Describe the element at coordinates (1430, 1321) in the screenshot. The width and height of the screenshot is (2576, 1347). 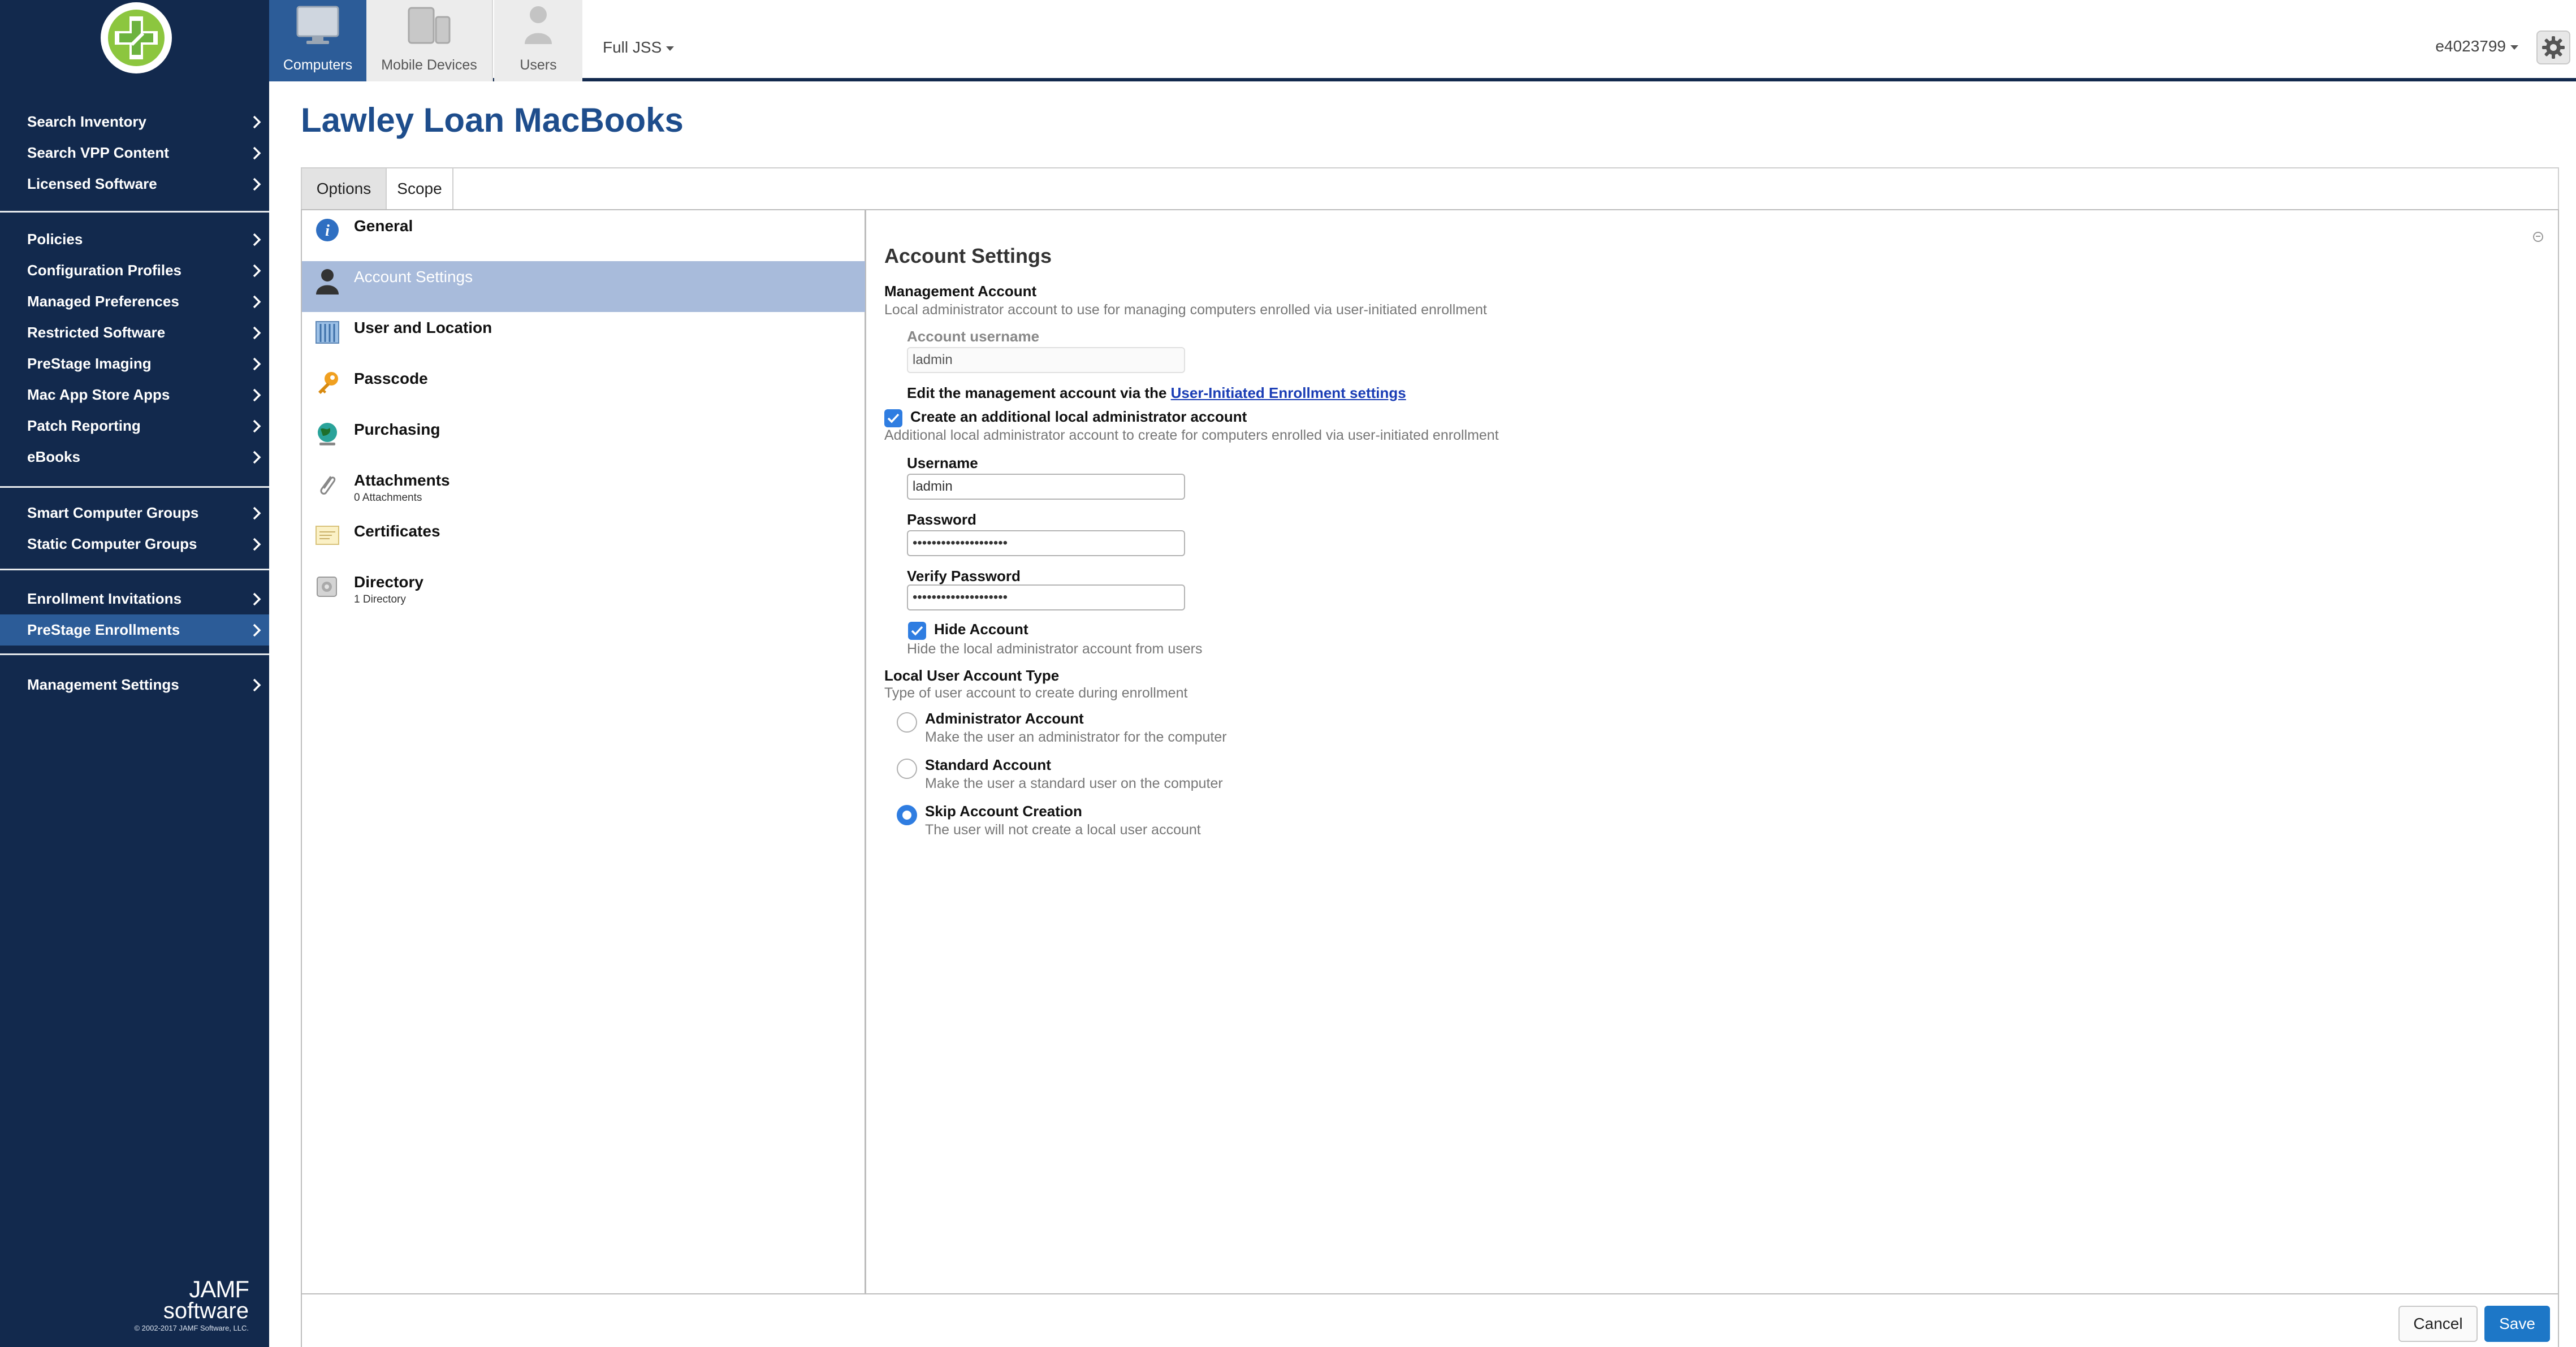
I see `form-footer: Cancel Save` at that location.